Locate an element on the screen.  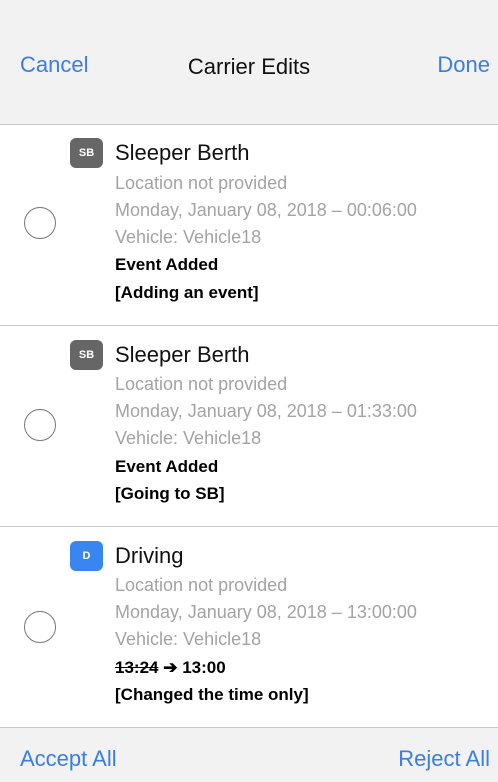
event-status-title: Driving is located at coordinates (149, 555).